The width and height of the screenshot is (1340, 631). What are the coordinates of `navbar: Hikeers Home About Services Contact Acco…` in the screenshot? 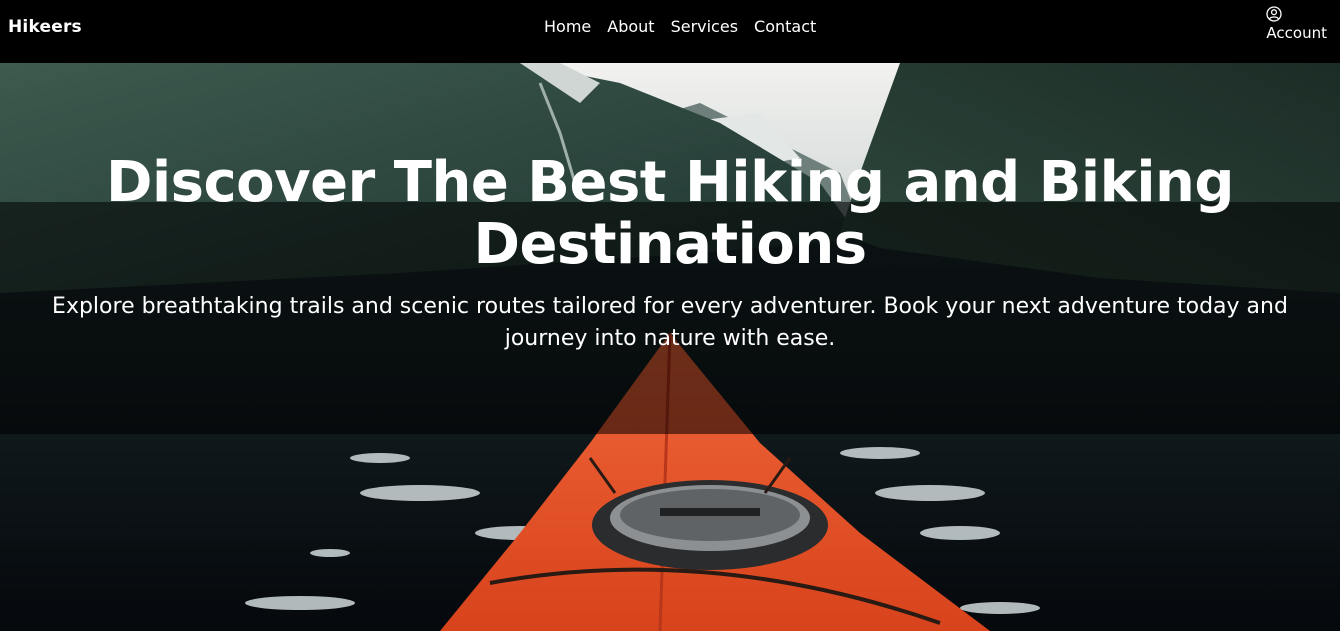 It's located at (670, 31).